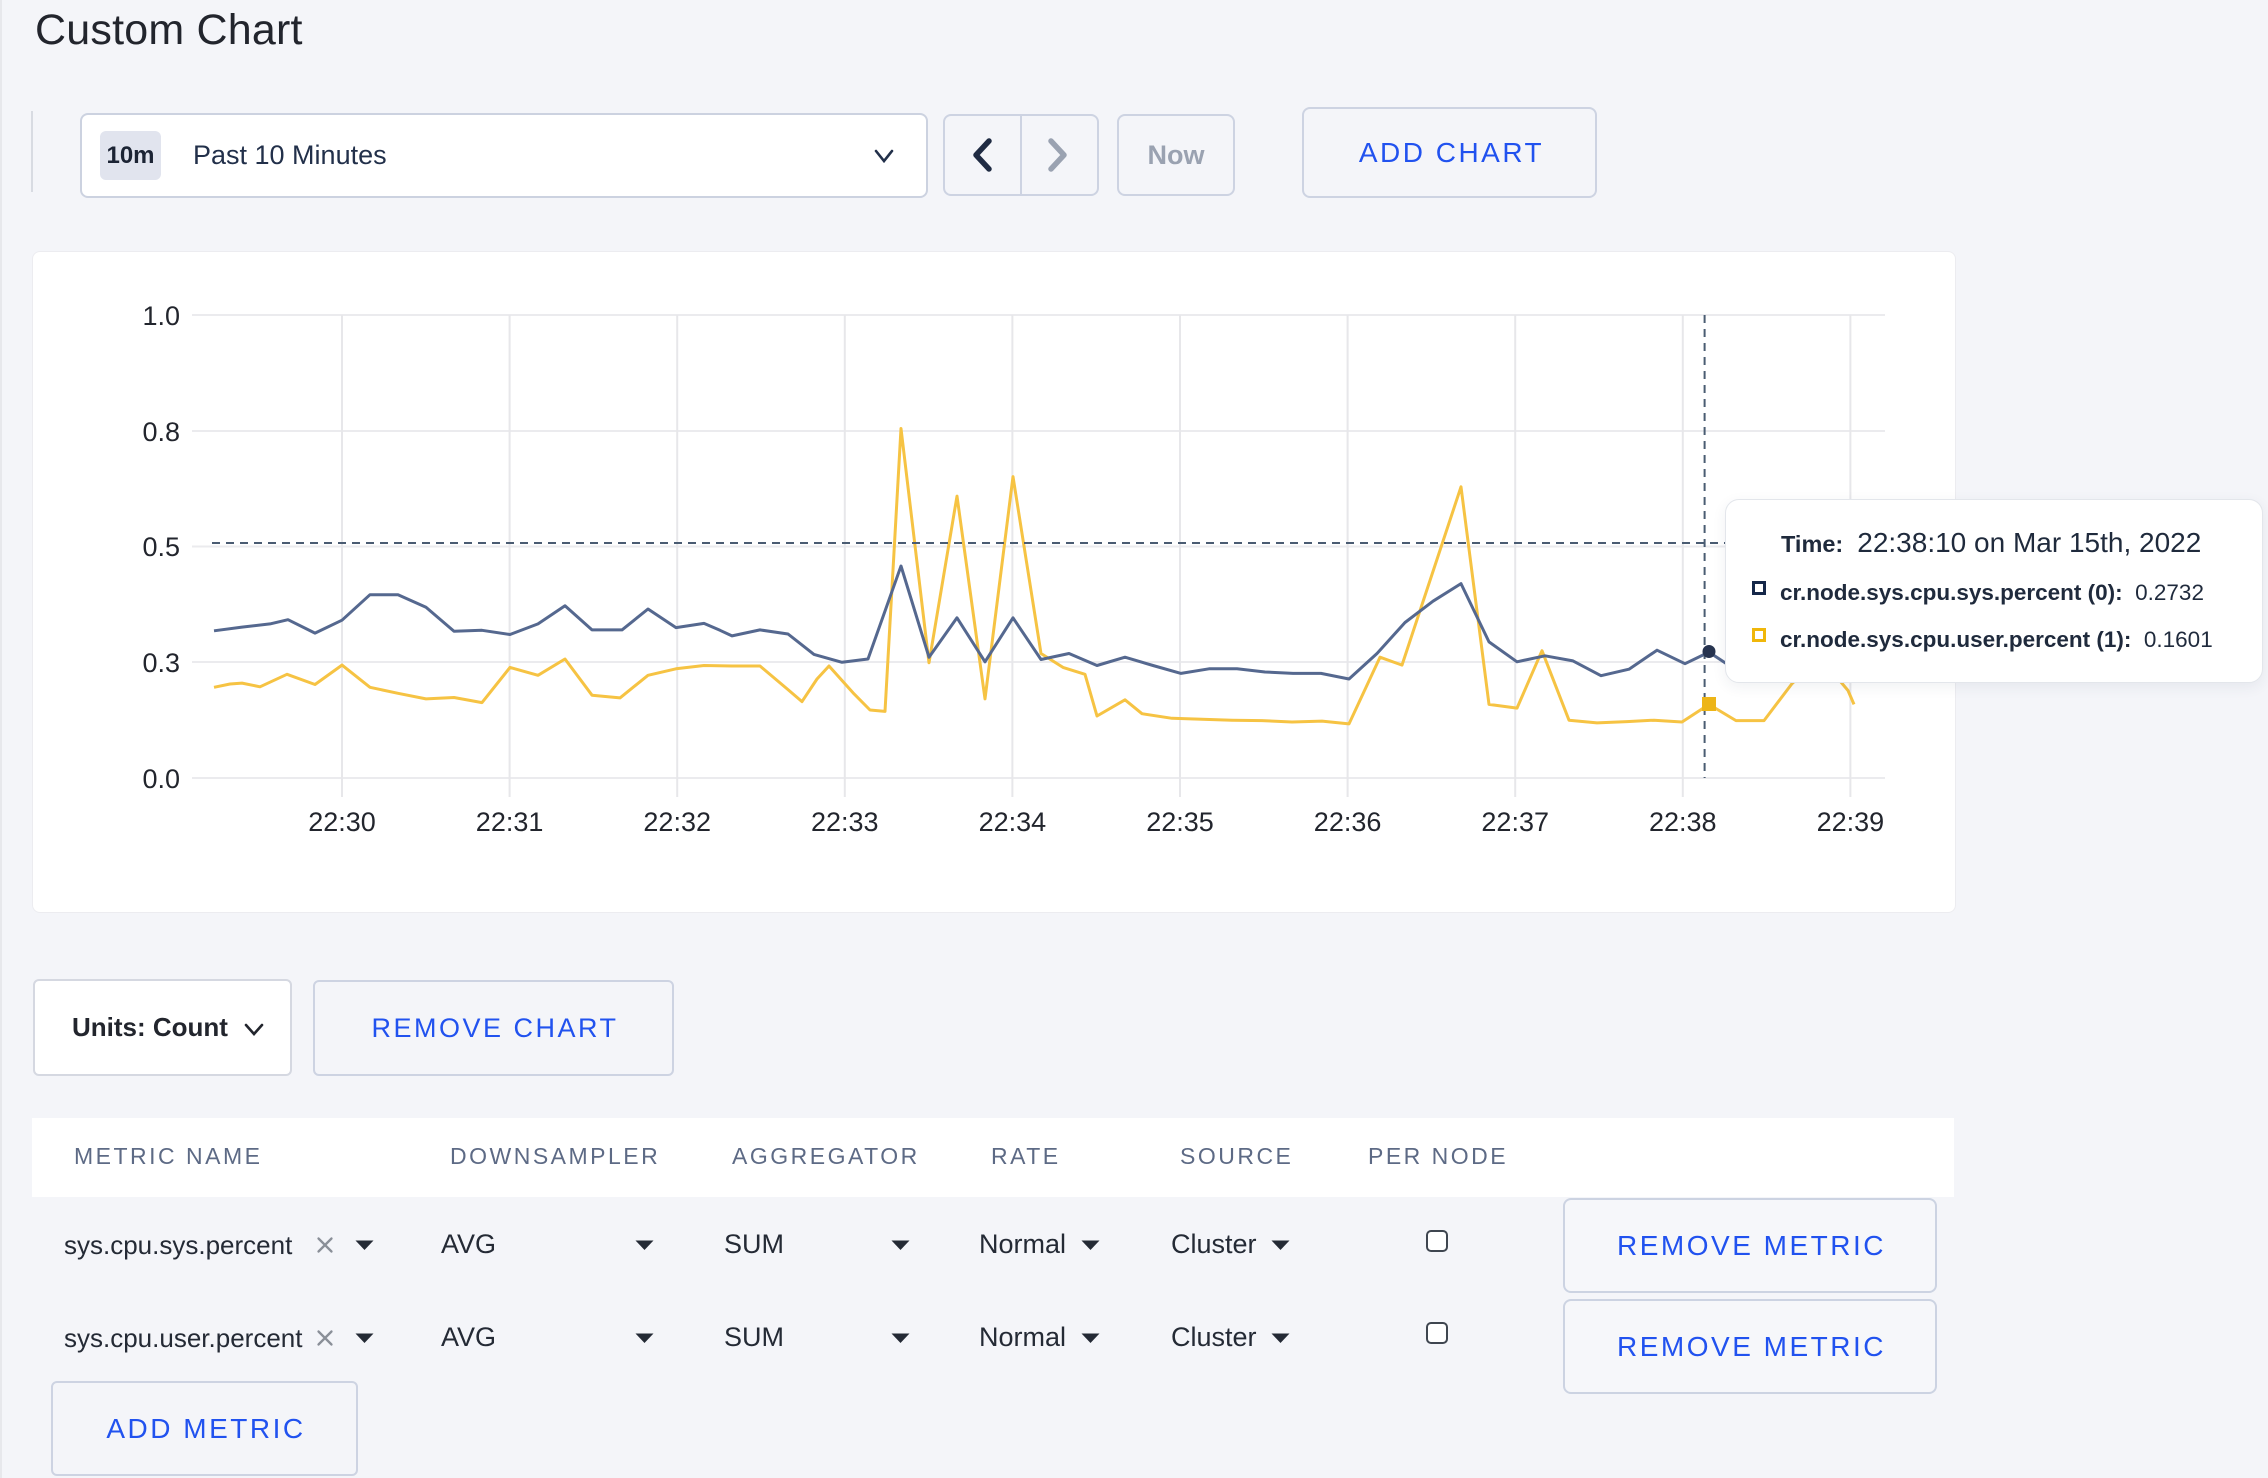 The image size is (2268, 1478). I want to click on svg-text: 22:34, so click(1013, 822).